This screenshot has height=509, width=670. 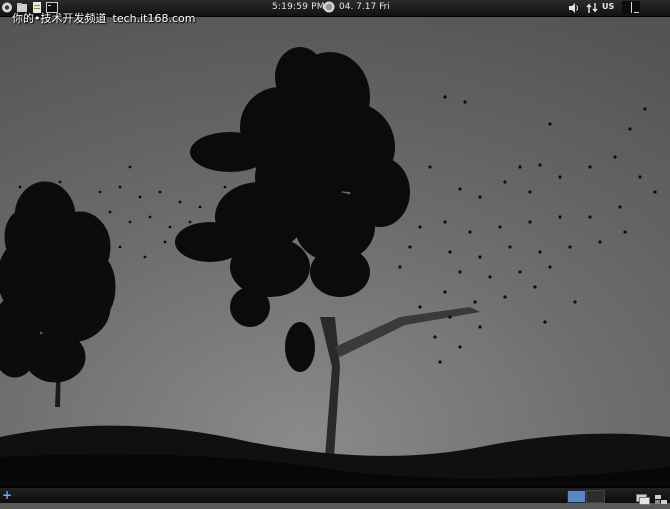 I want to click on cpu-meter-icon, so click(x=631, y=7).